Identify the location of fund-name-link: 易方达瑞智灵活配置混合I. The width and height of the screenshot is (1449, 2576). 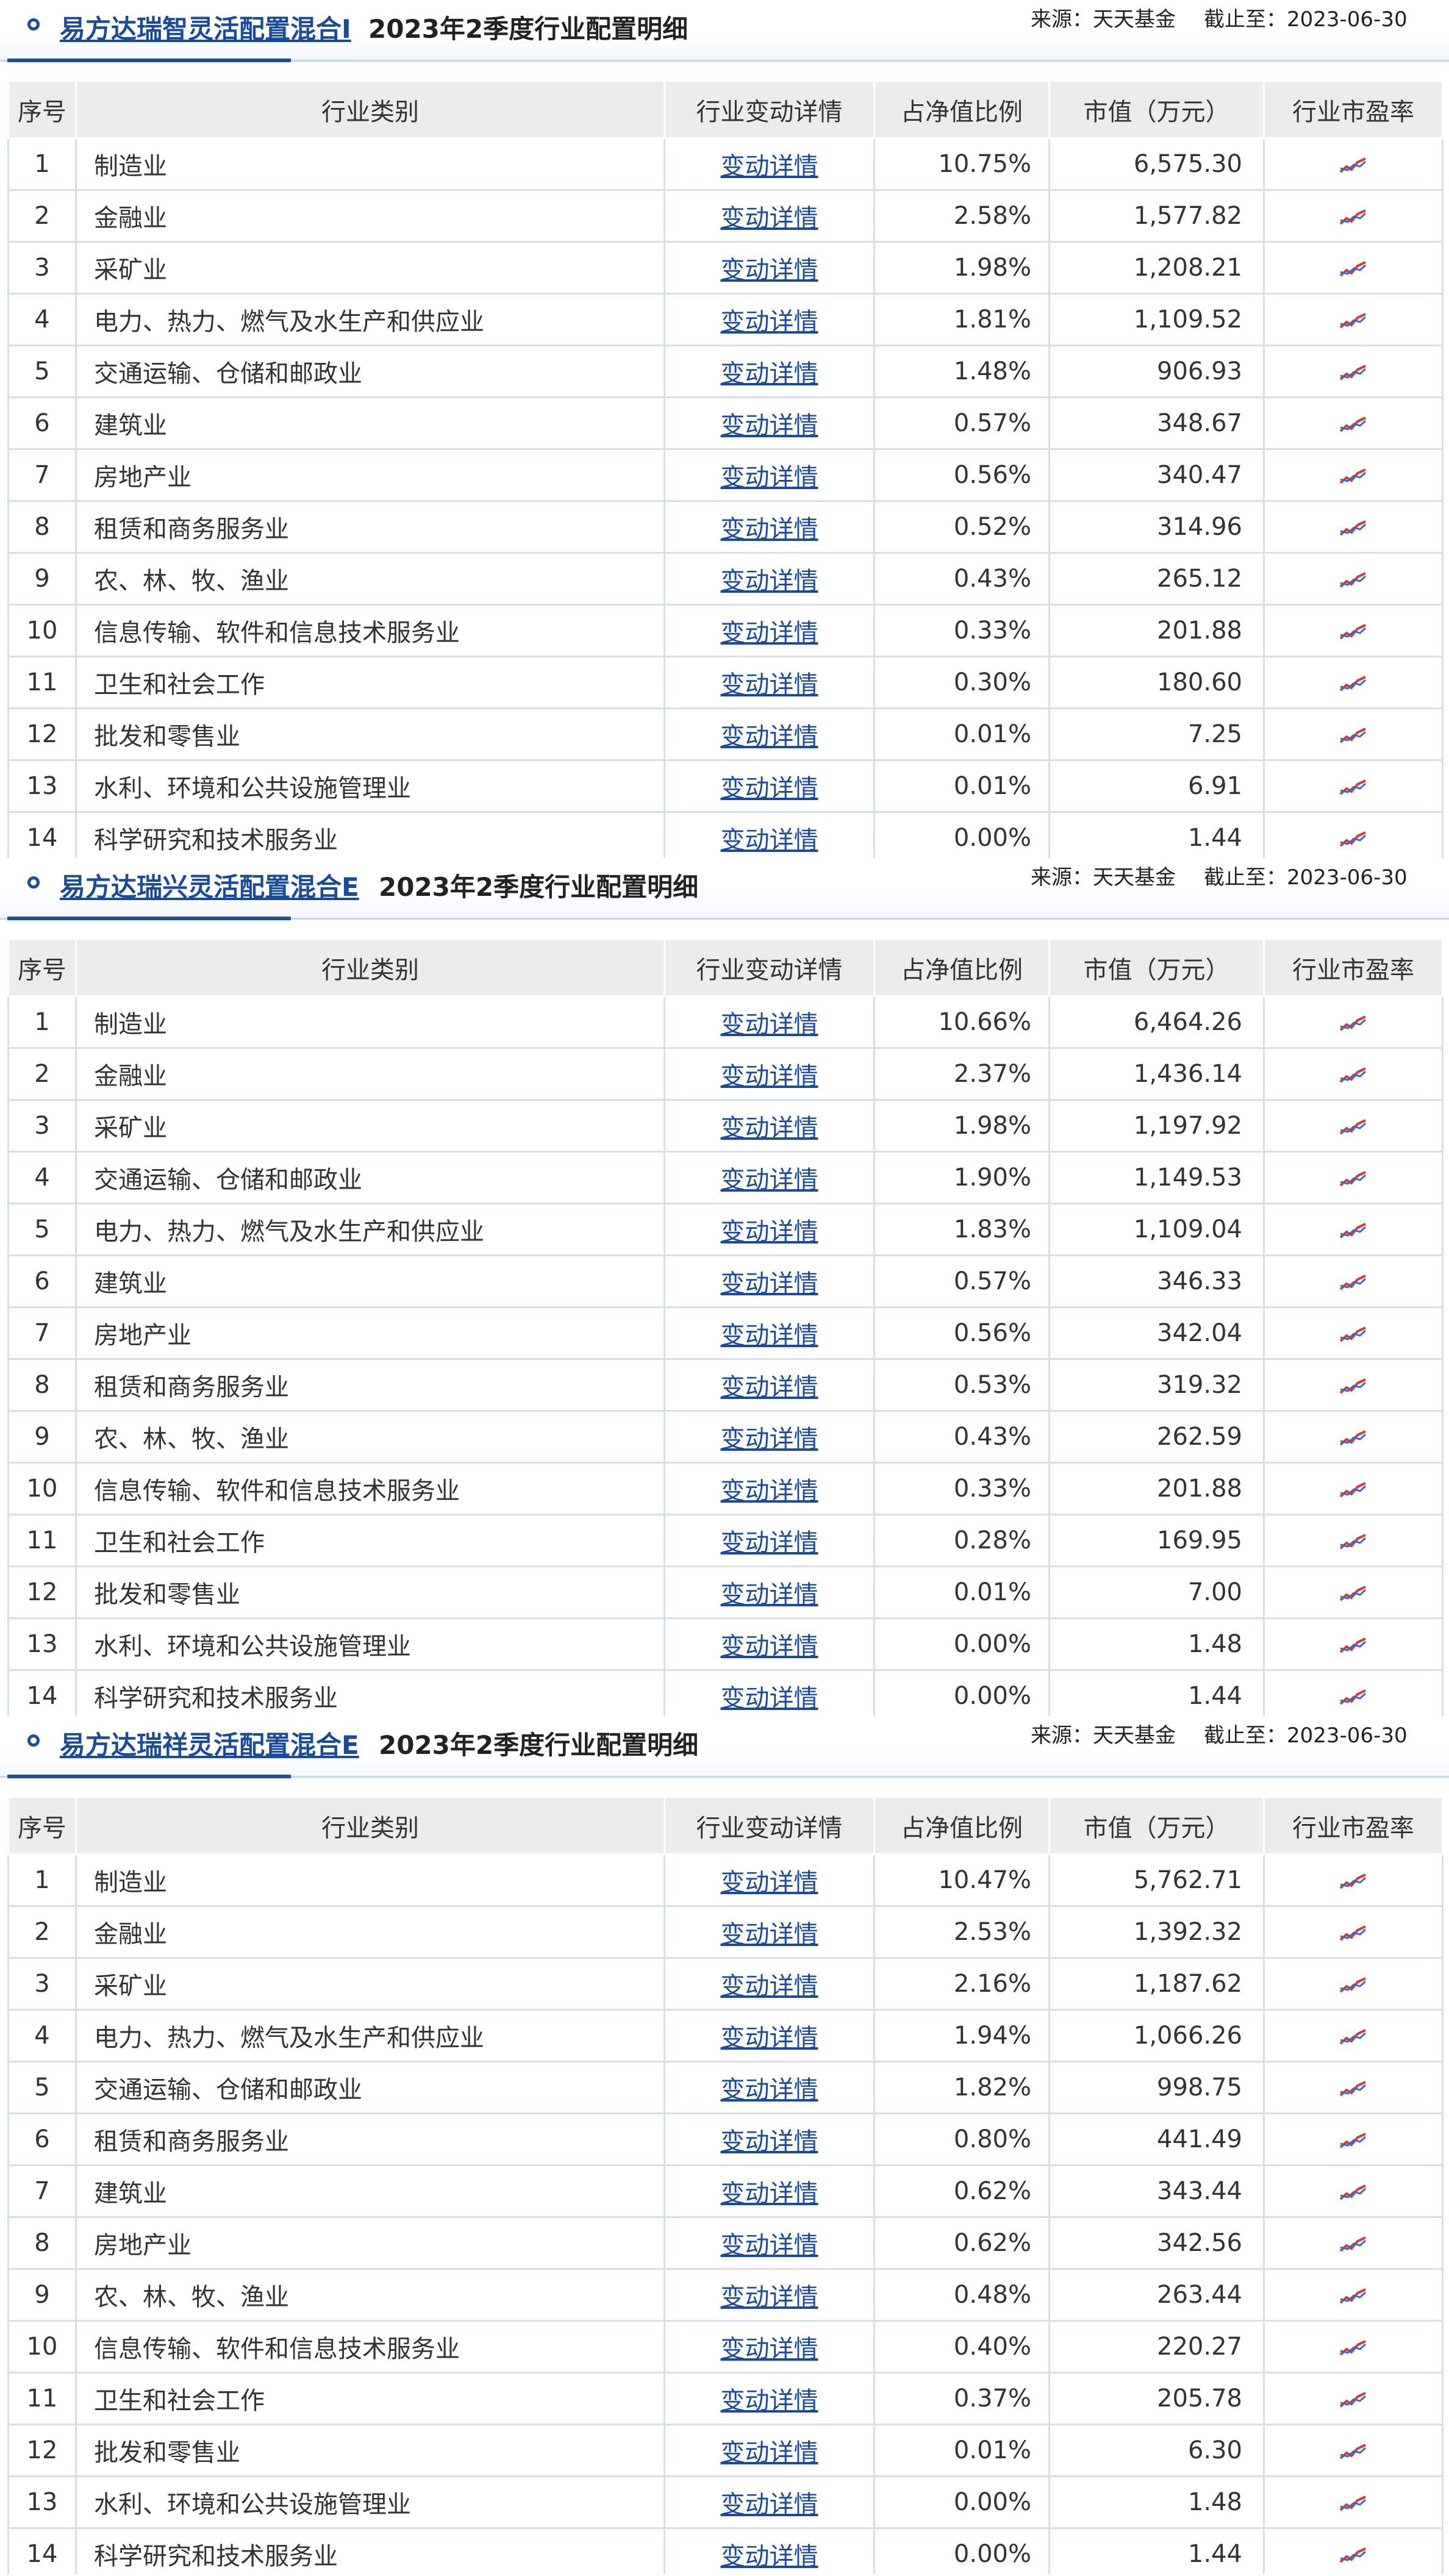
(205, 27).